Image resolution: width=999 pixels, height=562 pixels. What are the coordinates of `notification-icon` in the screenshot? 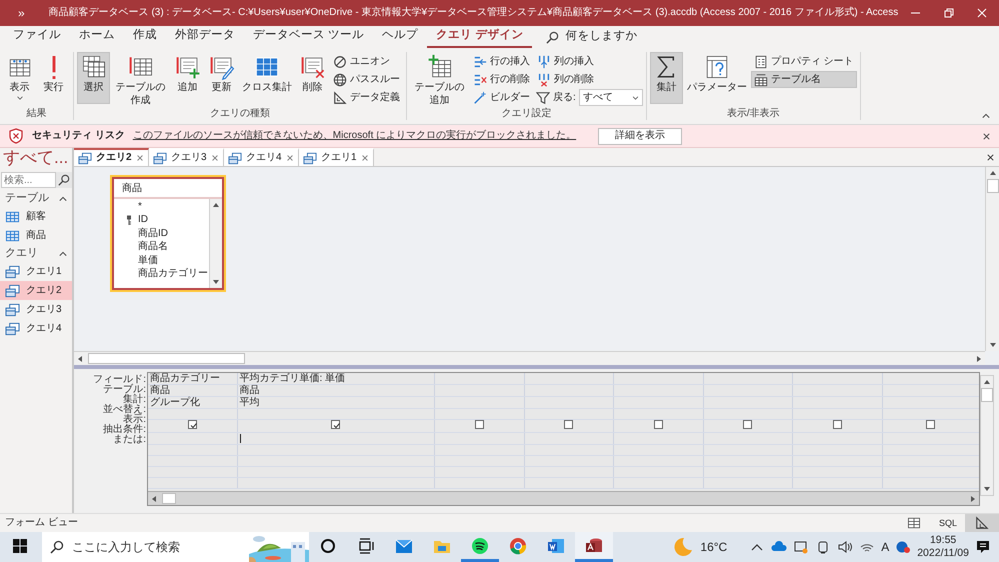 It's located at (983, 547).